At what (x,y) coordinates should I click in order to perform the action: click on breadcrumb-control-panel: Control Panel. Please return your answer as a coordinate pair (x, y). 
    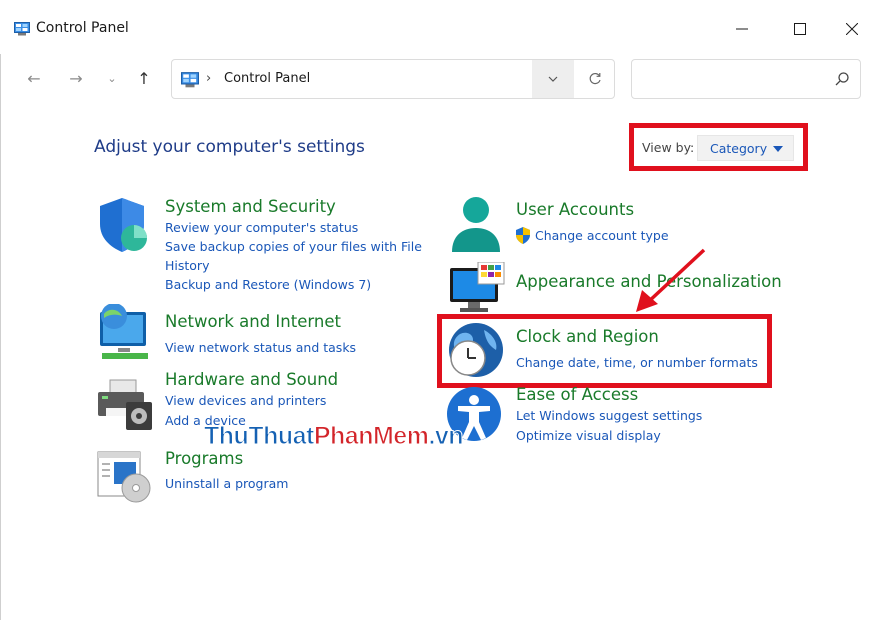
    Looking at the image, I should click on (267, 78).